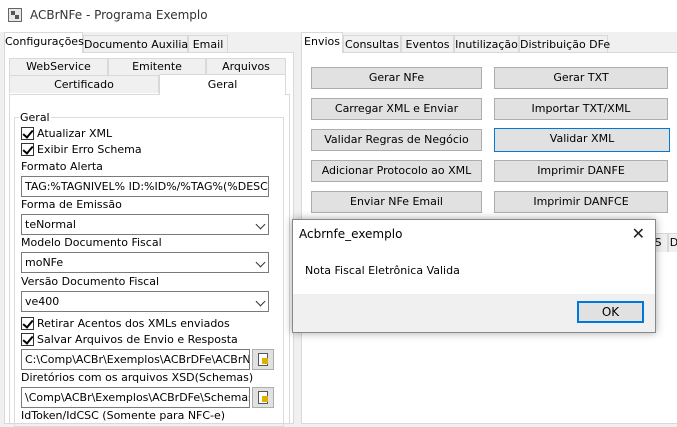 This screenshot has width=677, height=427. I want to click on salvar-arquivos-checkbox, so click(27, 339).